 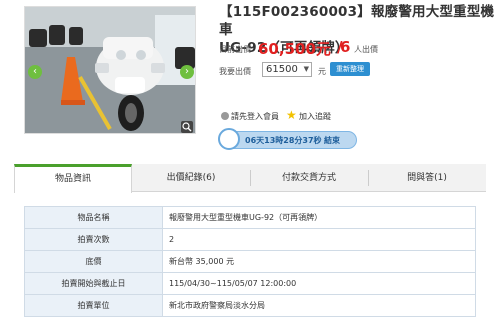 What do you see at coordinates (255, 116) in the screenshot?
I see `login-link: 請先登入會員` at bounding box center [255, 116].